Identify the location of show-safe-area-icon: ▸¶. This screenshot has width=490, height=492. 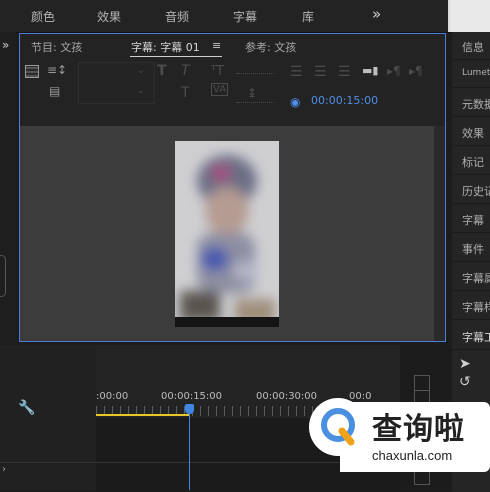
(416, 71).